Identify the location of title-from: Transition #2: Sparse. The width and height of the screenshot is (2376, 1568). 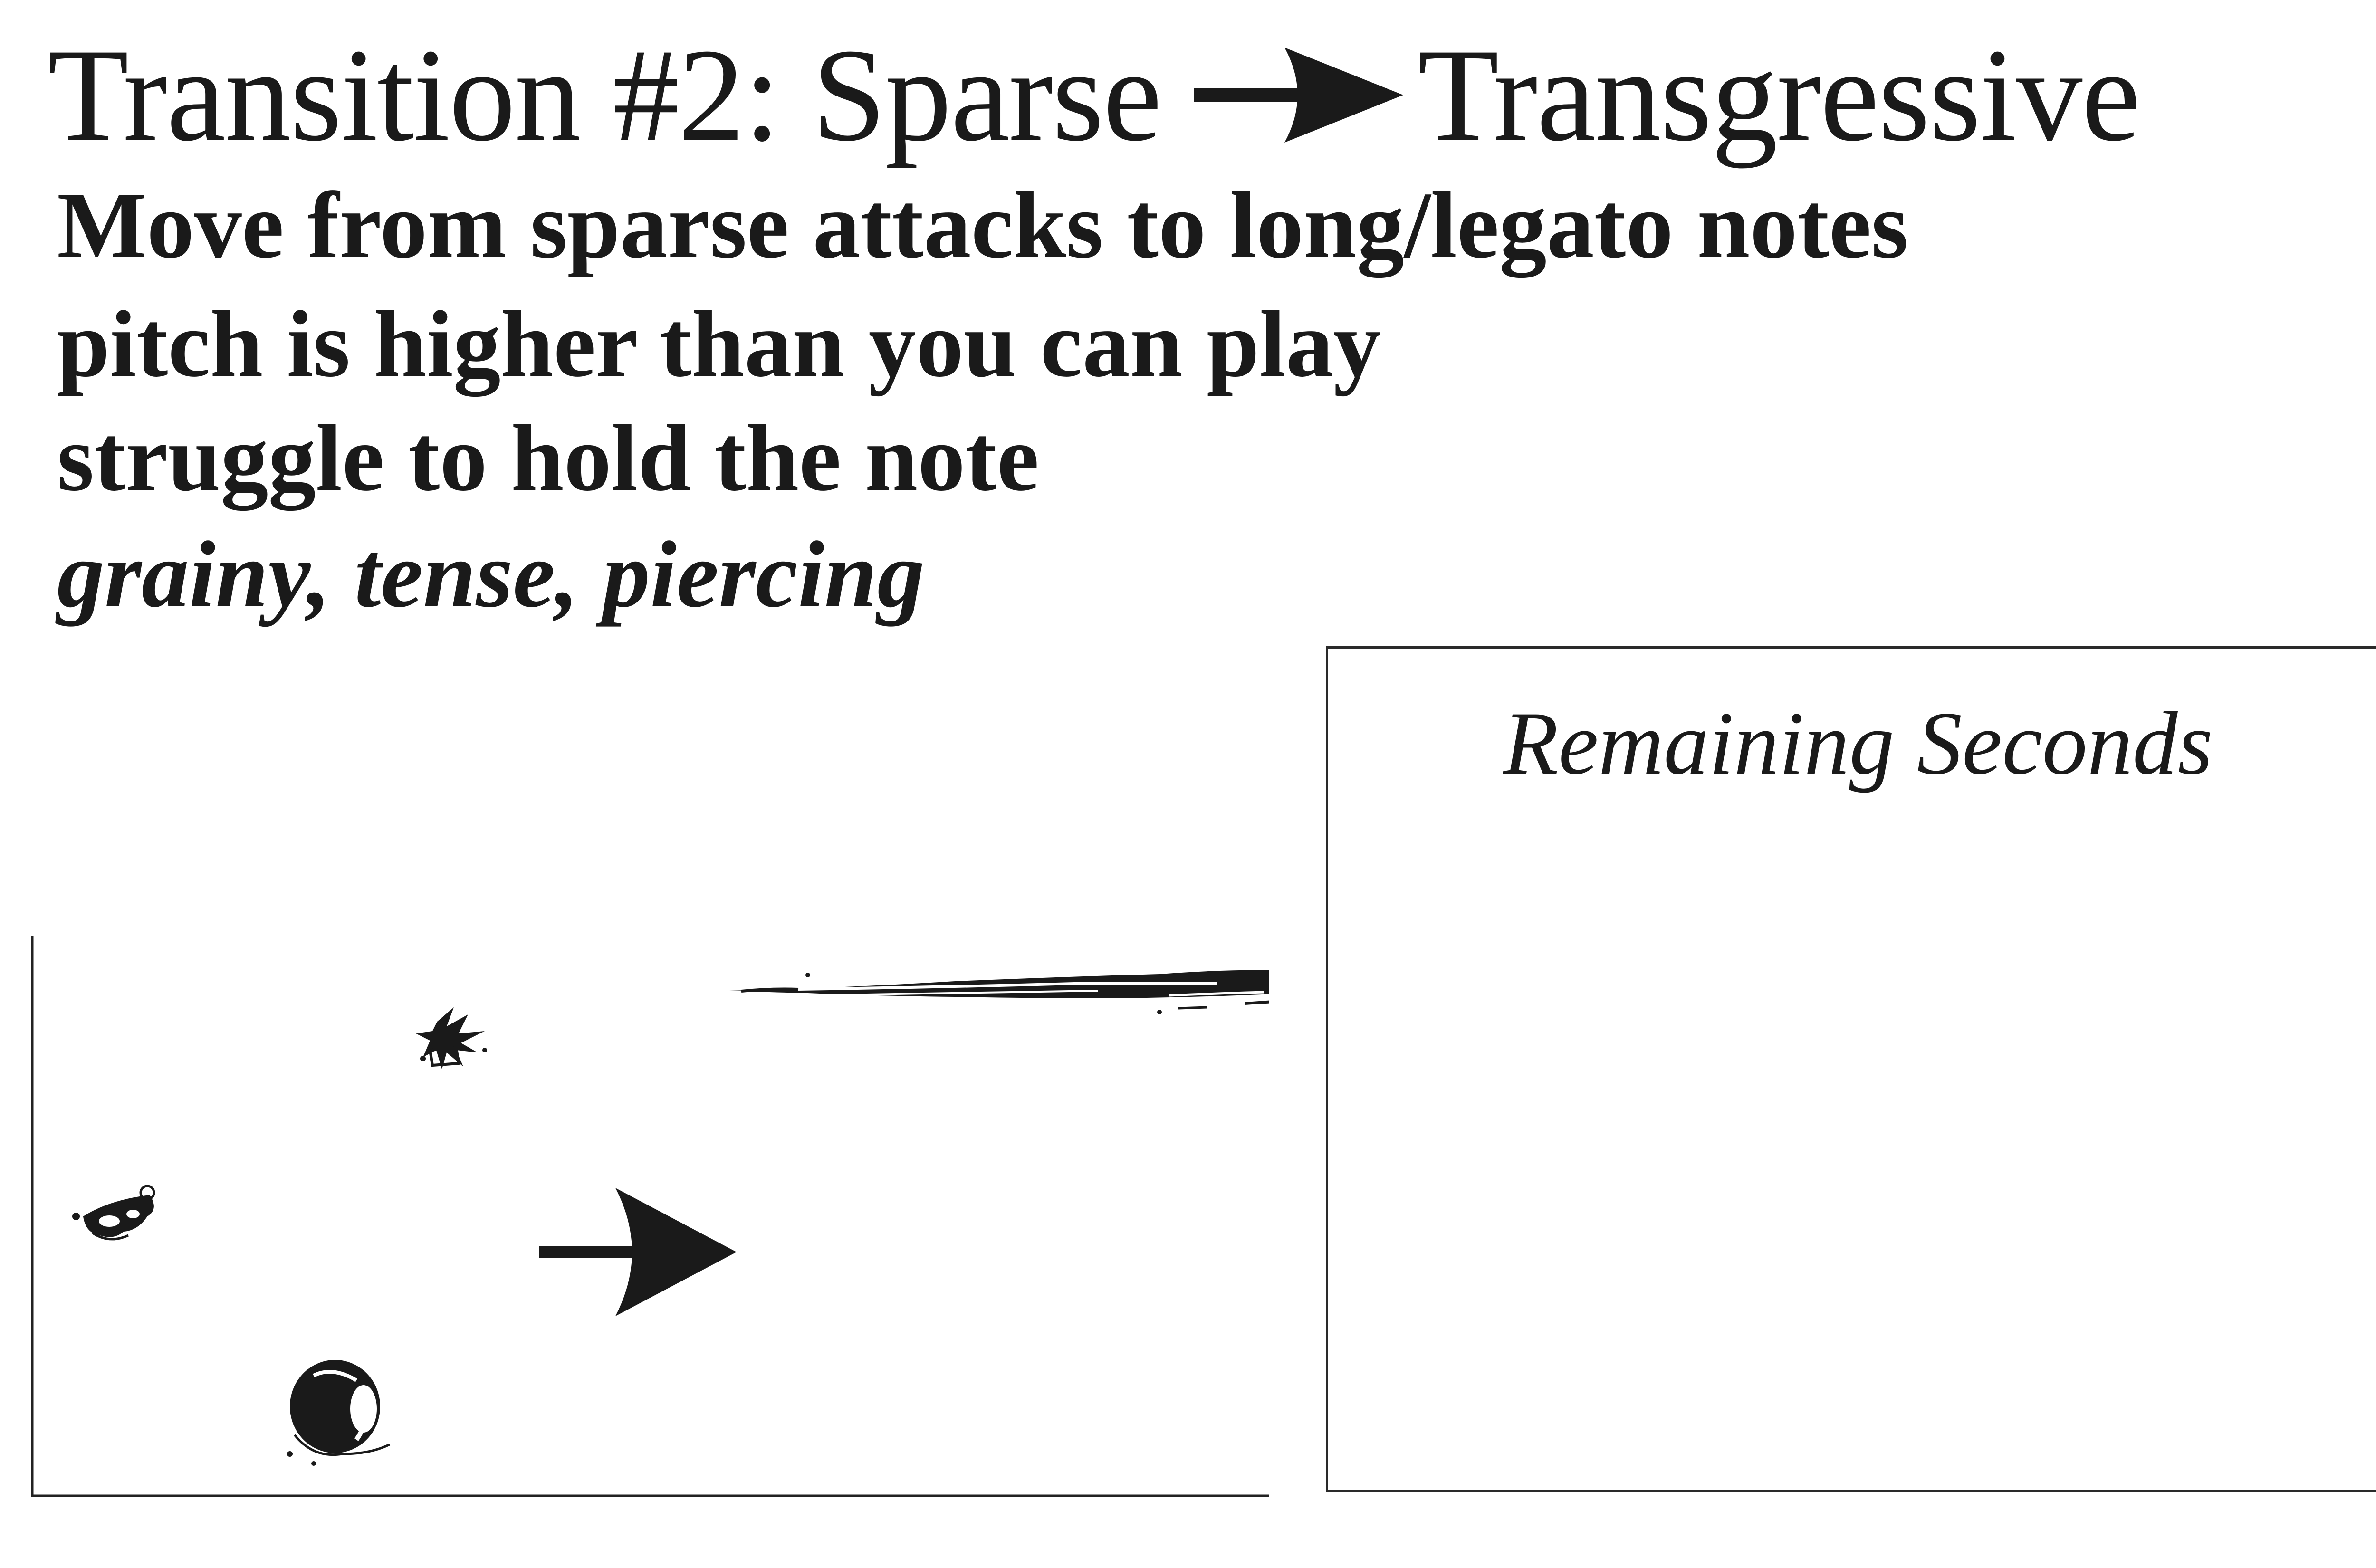
(605, 95).